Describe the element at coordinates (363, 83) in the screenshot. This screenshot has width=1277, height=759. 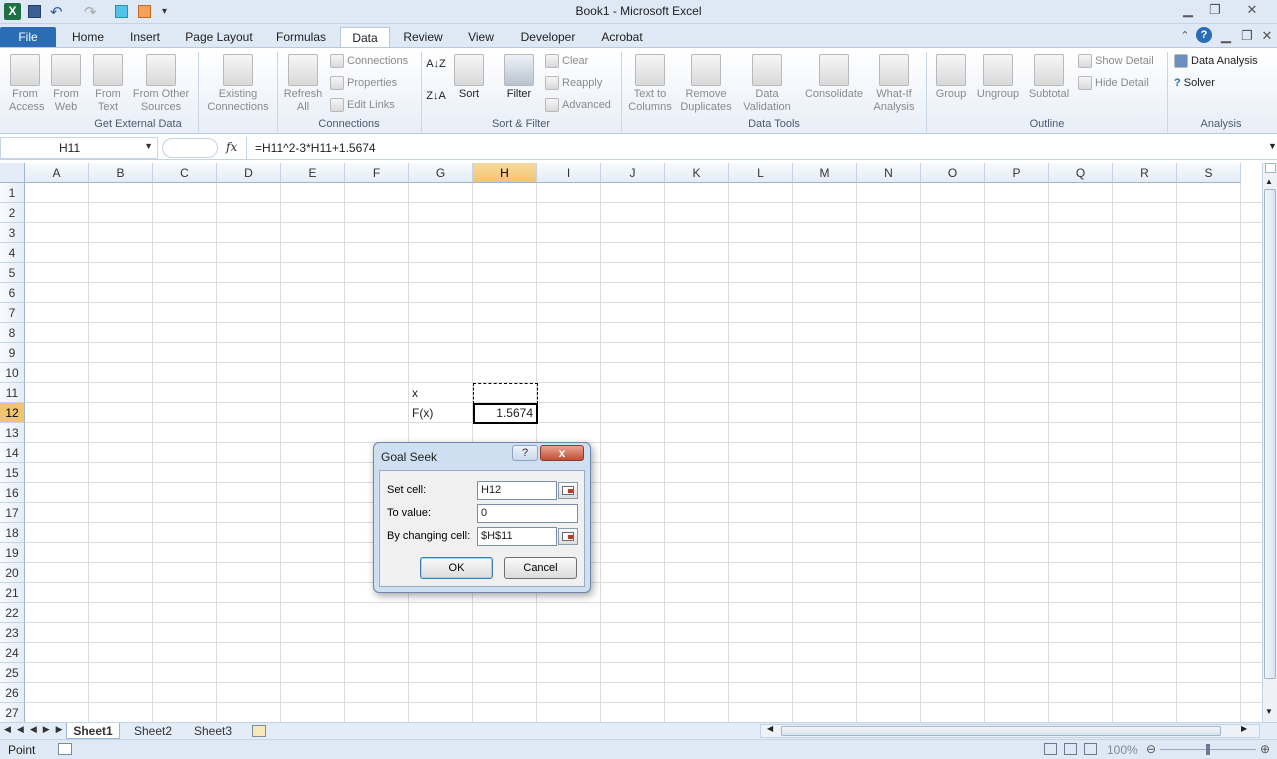
I see `properties-button: Properties` at that location.